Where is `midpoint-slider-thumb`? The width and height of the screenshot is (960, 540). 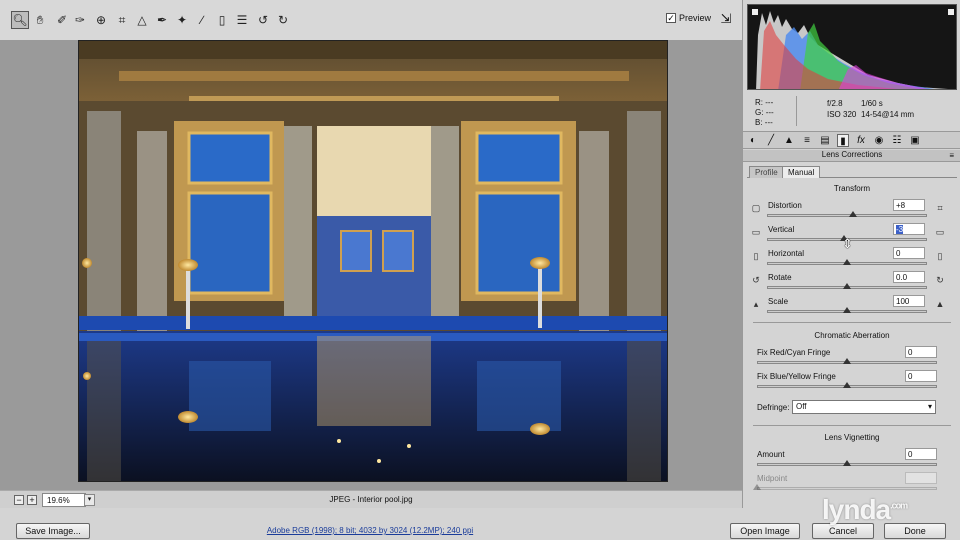
midpoint-slider-thumb is located at coordinates (757, 487).